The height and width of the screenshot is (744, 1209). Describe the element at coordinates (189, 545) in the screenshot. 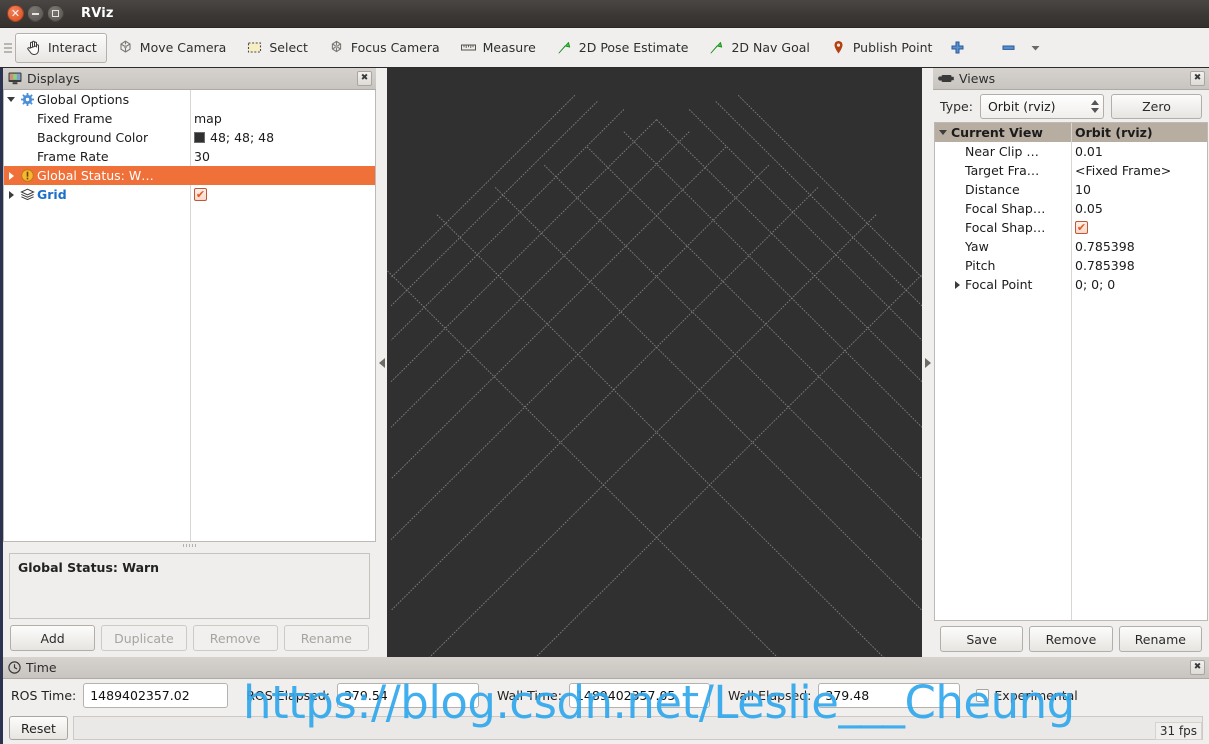

I see `displays-splitter` at that location.